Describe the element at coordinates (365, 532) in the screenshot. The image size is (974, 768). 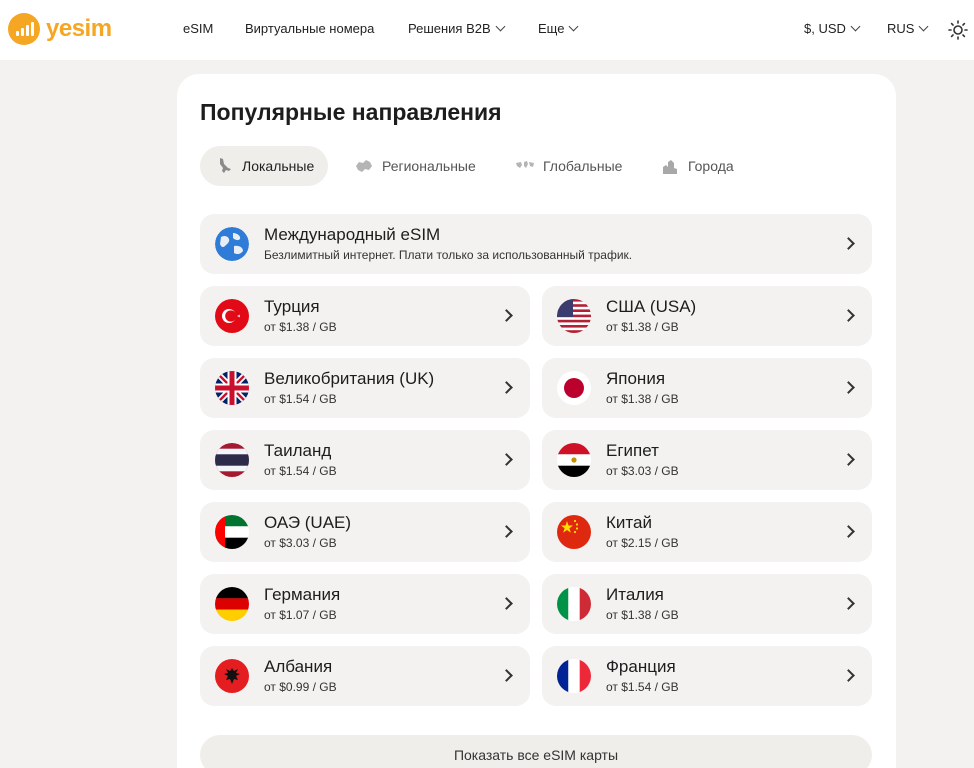
I see `destination-item-uae: ОАЭ (UAE) от $3.03 / GB` at that location.